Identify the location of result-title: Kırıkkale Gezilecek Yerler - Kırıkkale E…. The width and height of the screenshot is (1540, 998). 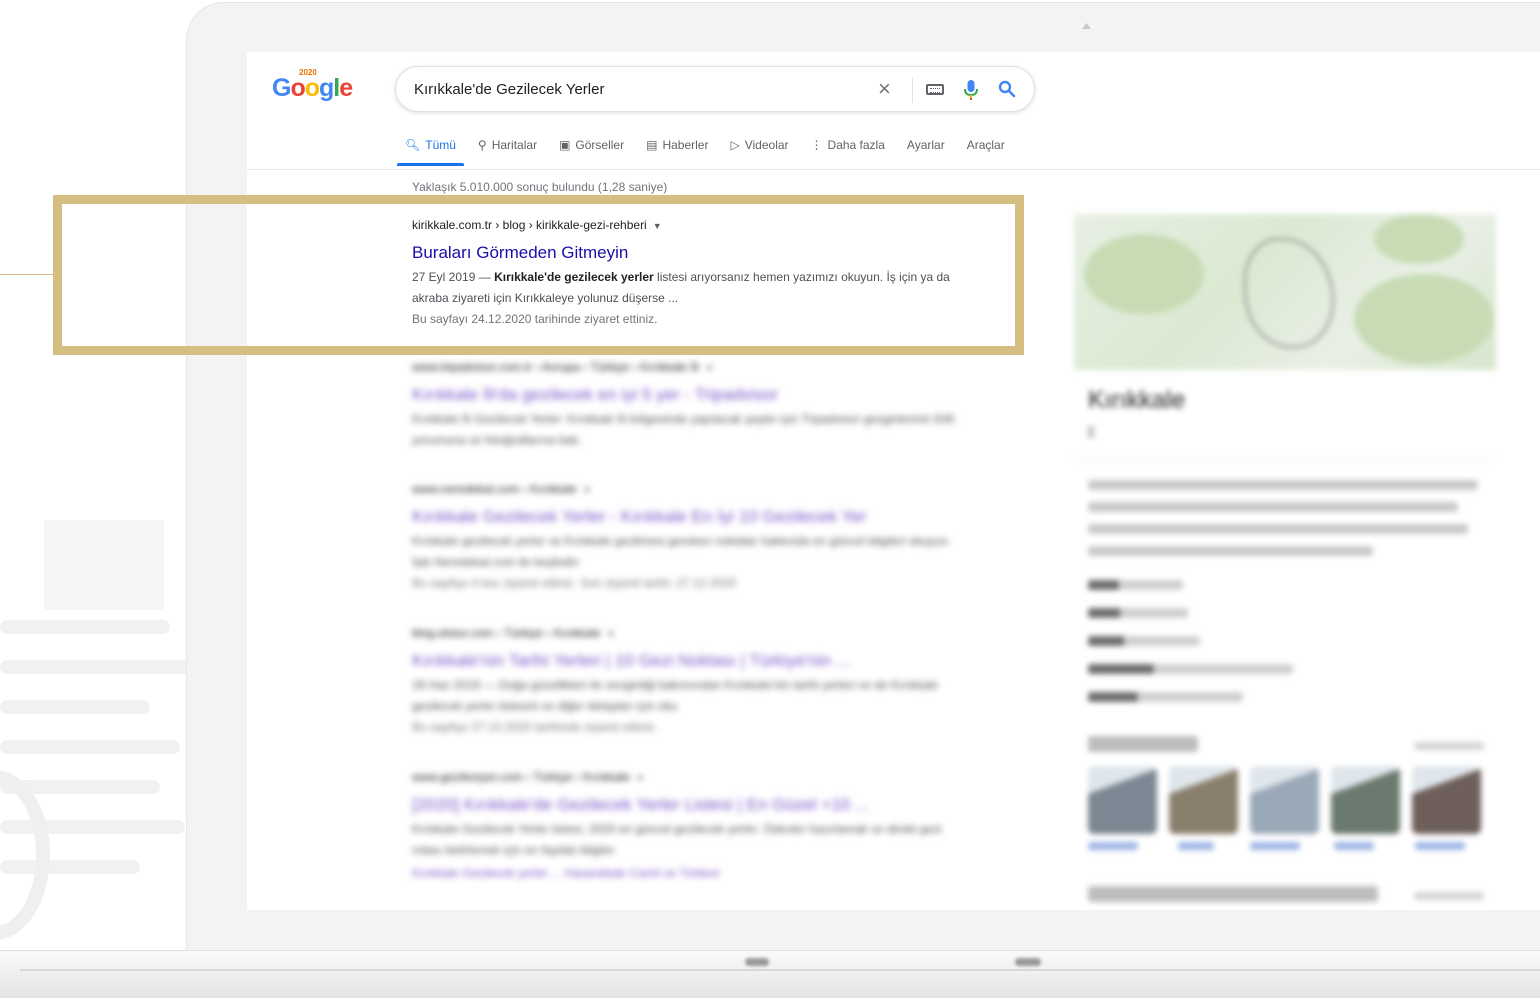
(702, 517).